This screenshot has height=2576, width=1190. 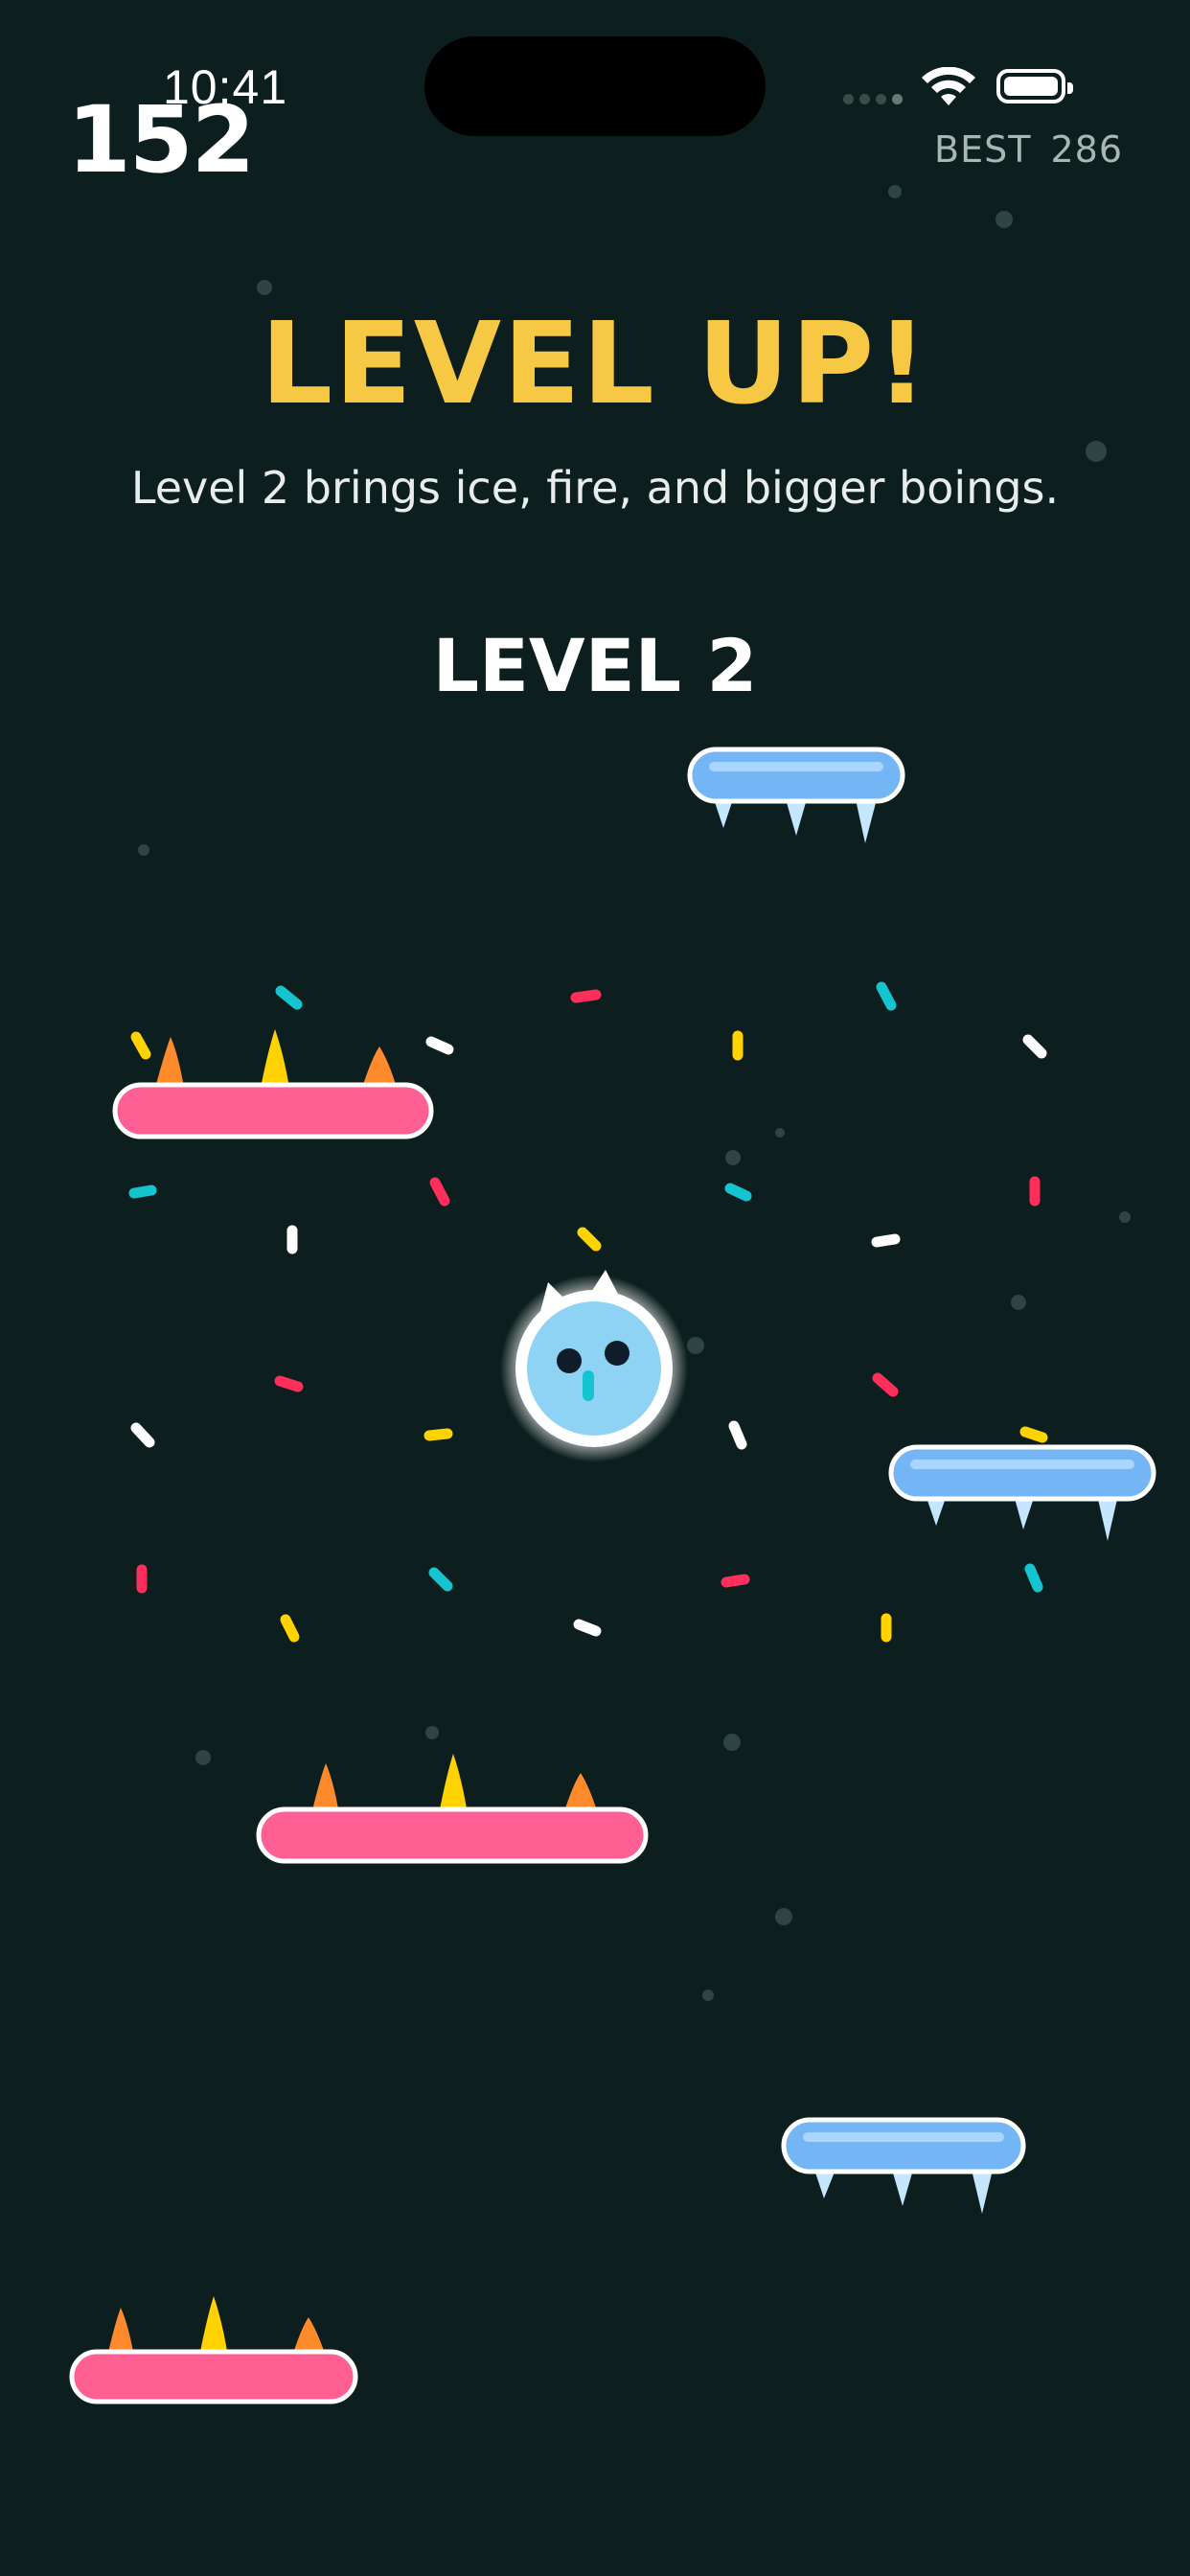 I want to click on player-character, so click(x=594, y=1366).